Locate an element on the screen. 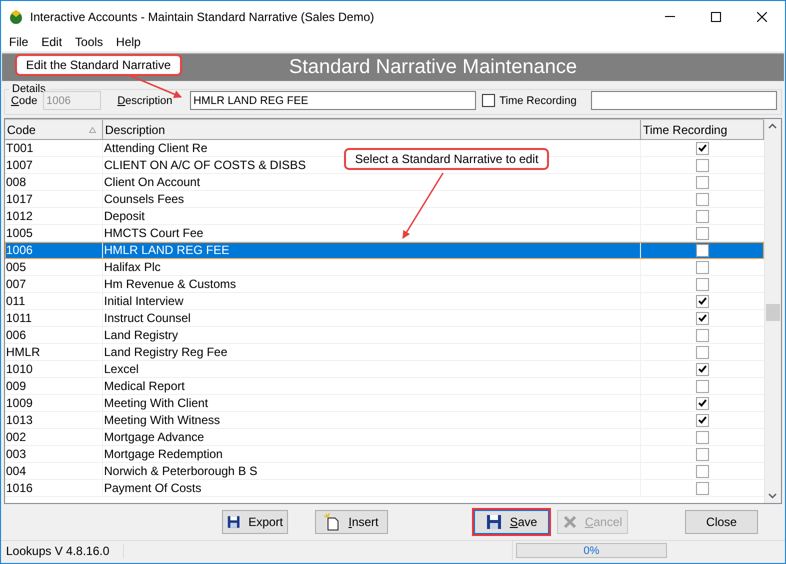 The image size is (786, 564). table-cell: 007 is located at coordinates (54, 284).